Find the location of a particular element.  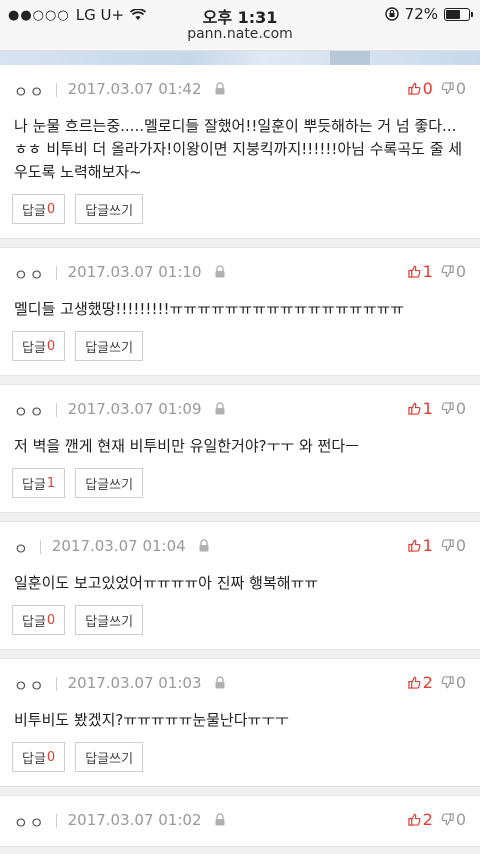

status-bar: ●●○○○ LG U+ 오후 1:31 72% pann.nate.com is located at coordinates (240, 25).